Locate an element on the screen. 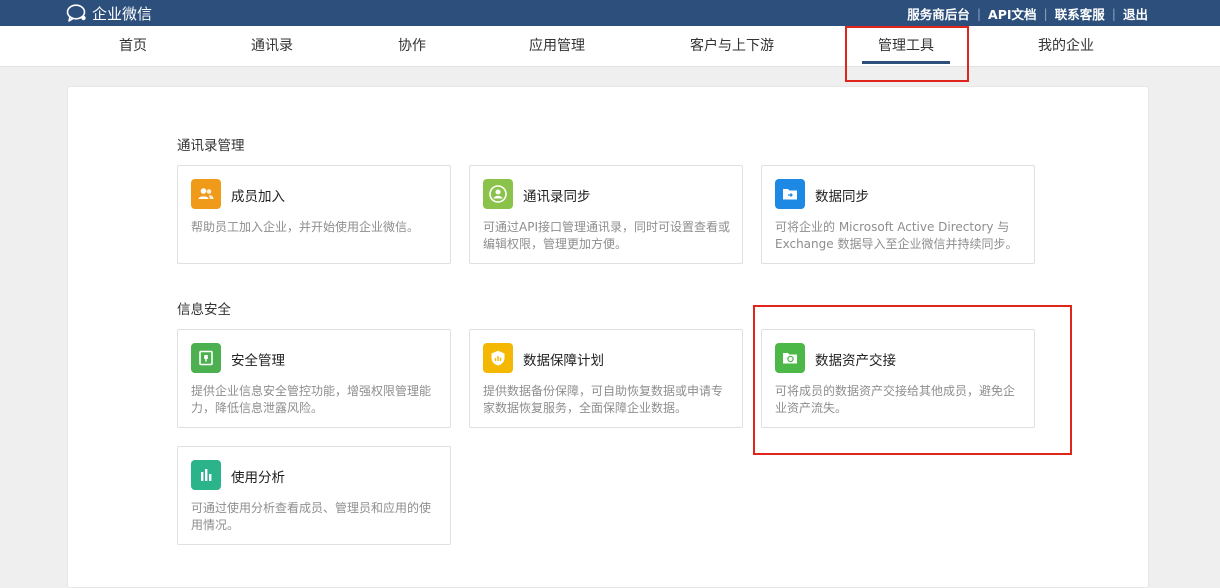 The width and height of the screenshot is (1220, 588). card-contact-sync: 通讯录同步 可通过API接口管理通讯录，同时可设置查看或编辑权限，管理更加方便。 is located at coordinates (606, 214).